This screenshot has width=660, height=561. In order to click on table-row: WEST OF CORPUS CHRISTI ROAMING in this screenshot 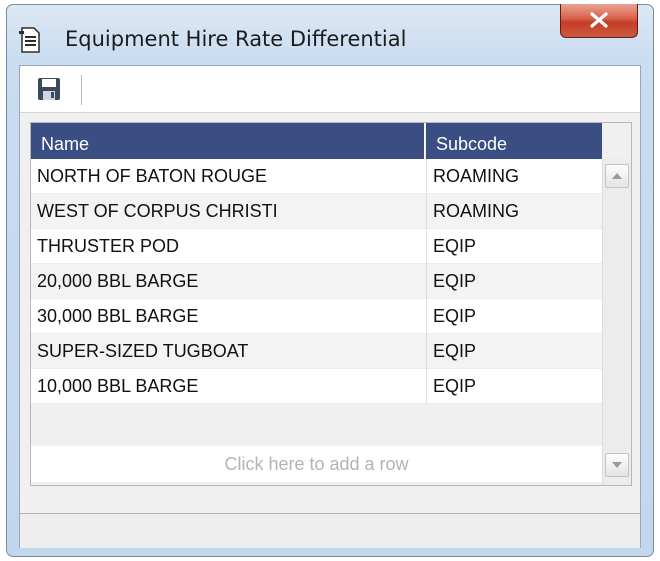, I will do `click(316, 211)`.